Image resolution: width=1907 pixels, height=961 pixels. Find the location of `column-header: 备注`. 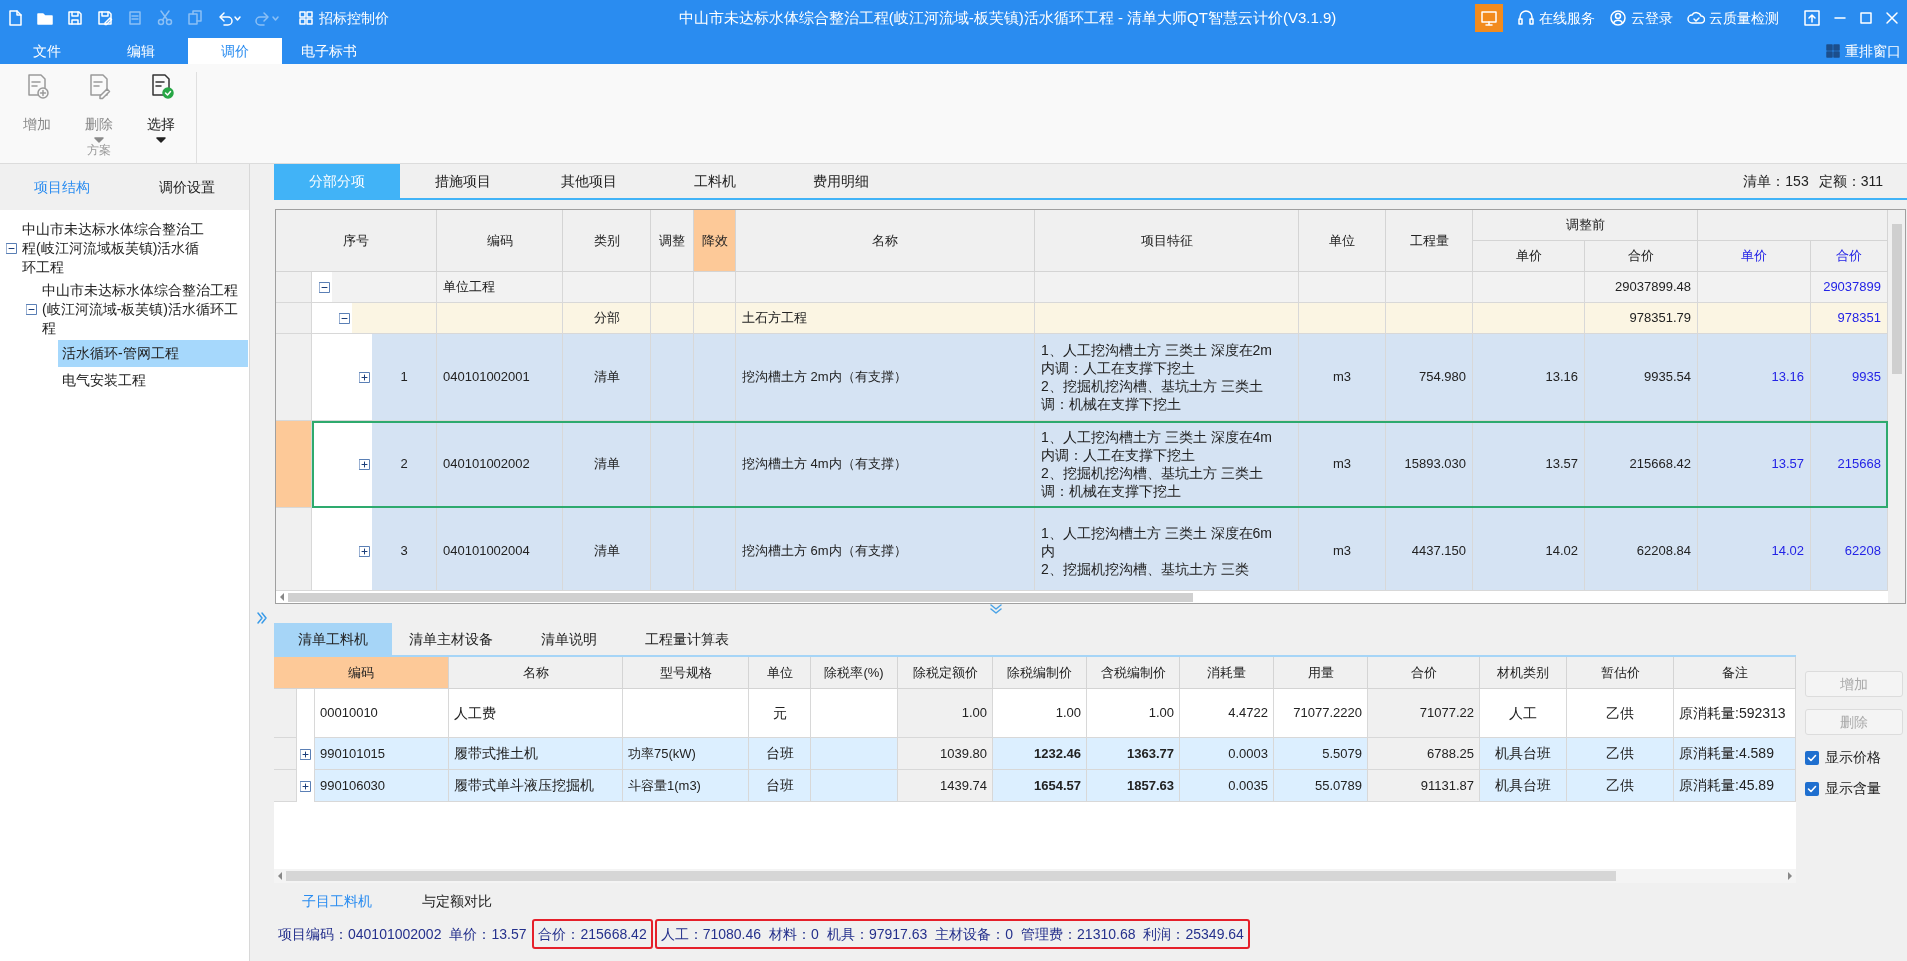

column-header: 备注 is located at coordinates (1735, 673).